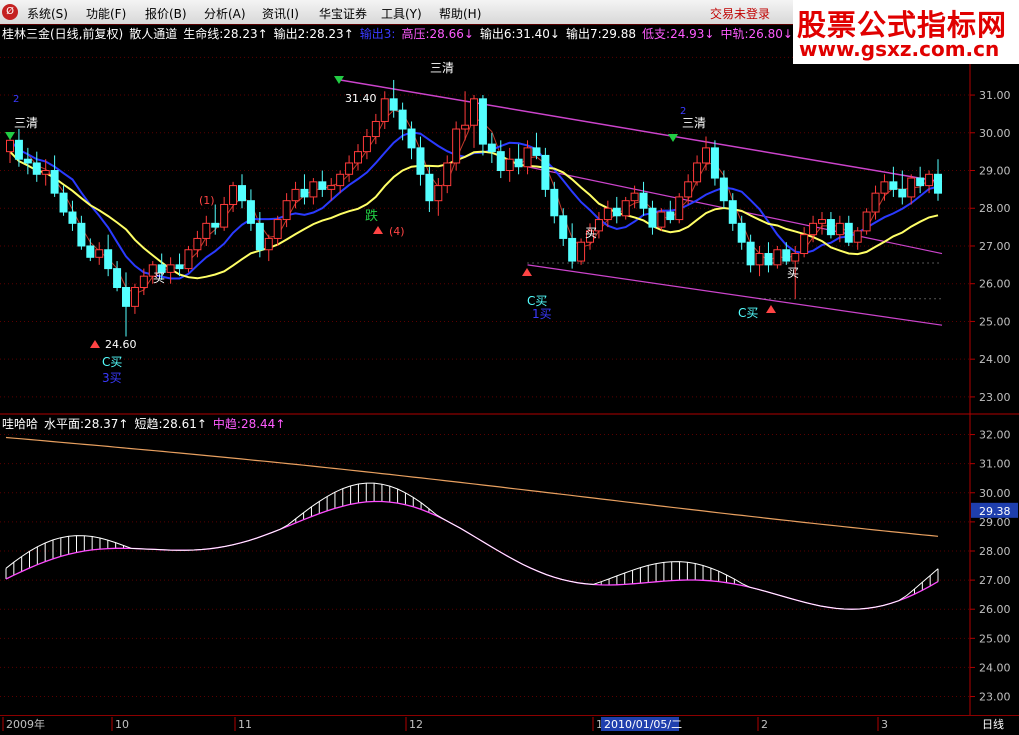  Describe the element at coordinates (884, 724) in the screenshot. I see `x-axis-label: 3` at that location.